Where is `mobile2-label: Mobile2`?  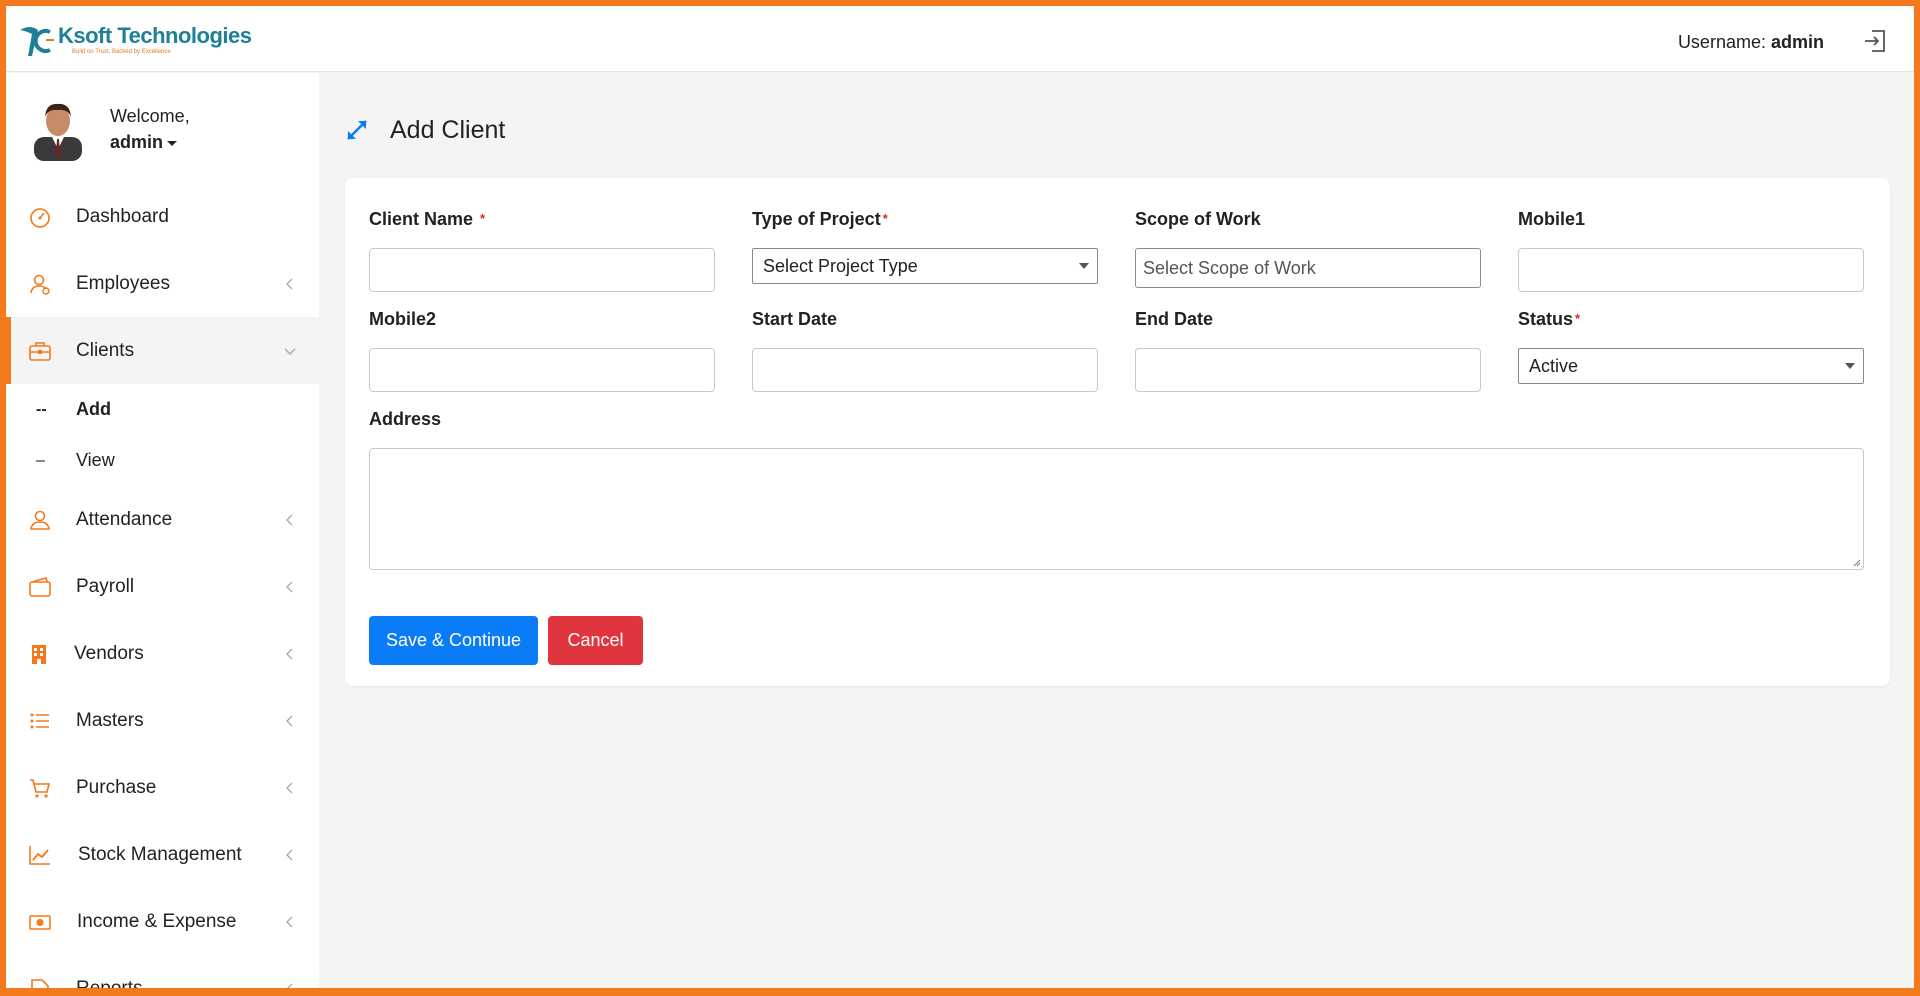
mobile2-label: Mobile2 is located at coordinates (403, 319).